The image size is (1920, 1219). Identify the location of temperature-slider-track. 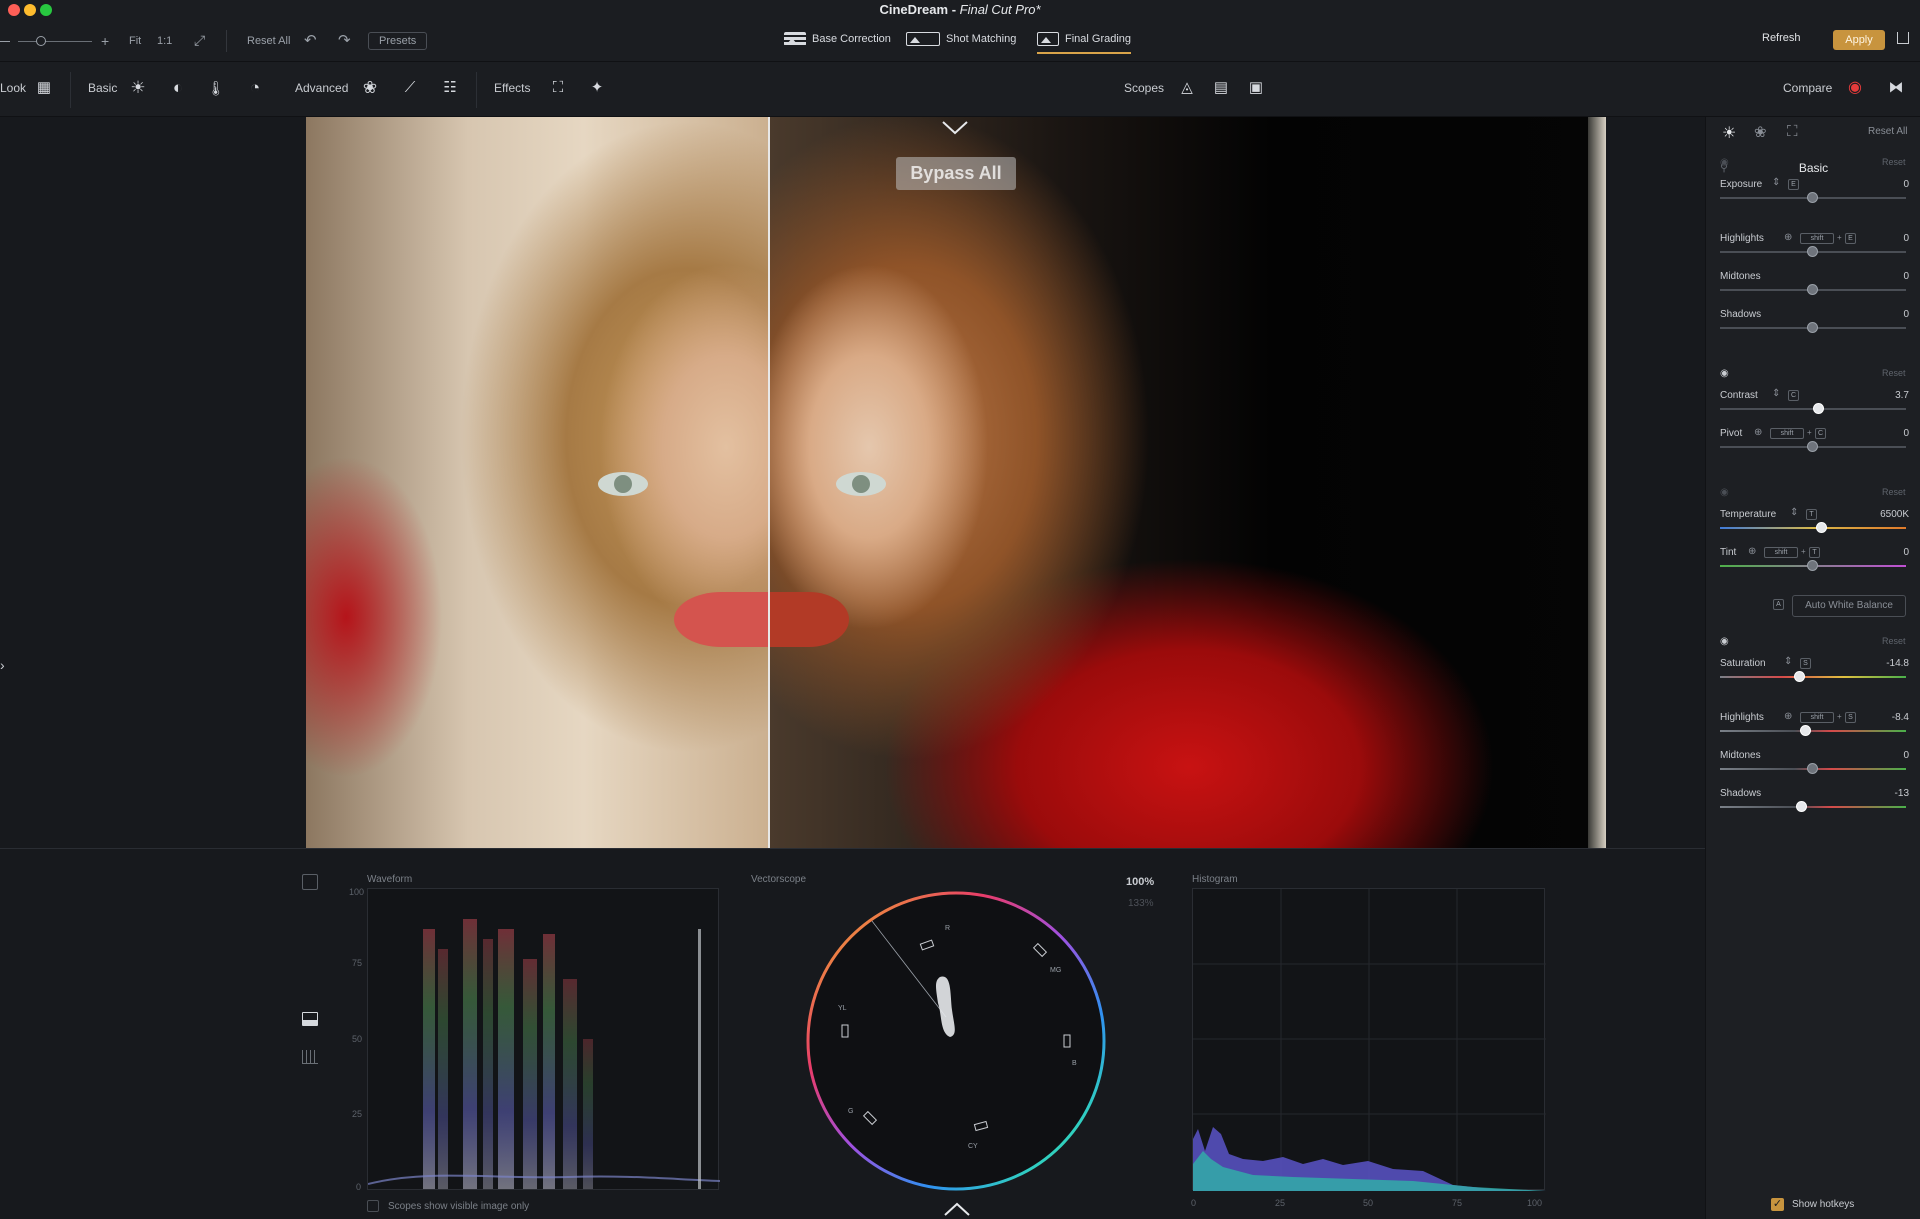
(1813, 528).